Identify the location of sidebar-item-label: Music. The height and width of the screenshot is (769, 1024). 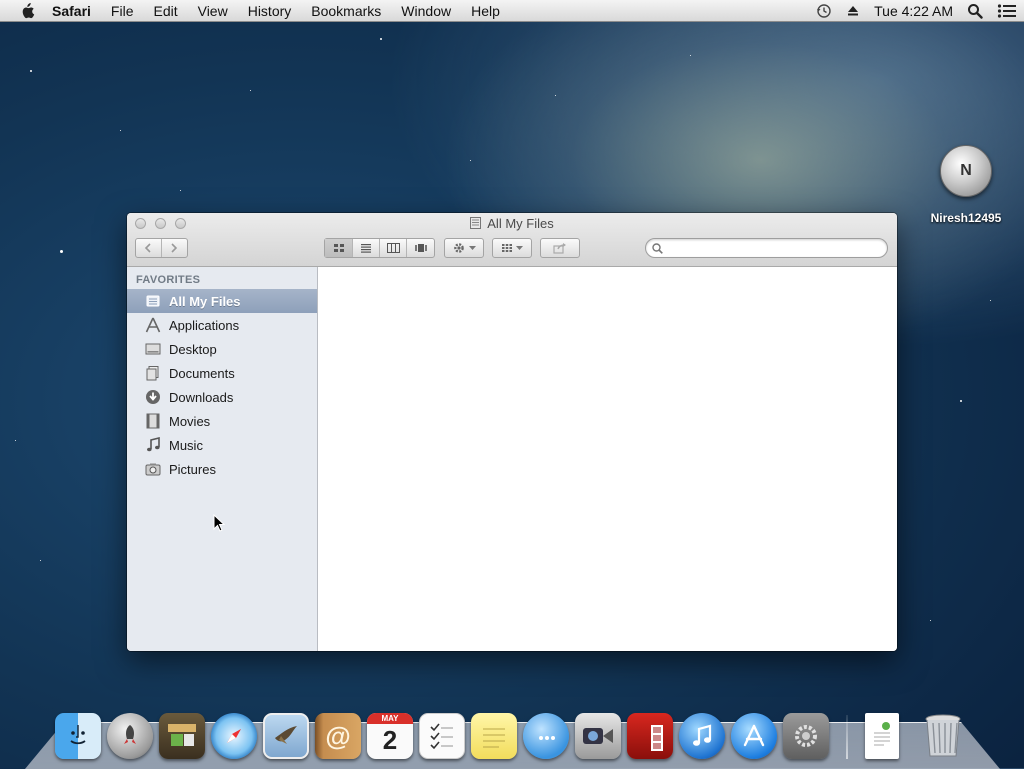
(186, 445).